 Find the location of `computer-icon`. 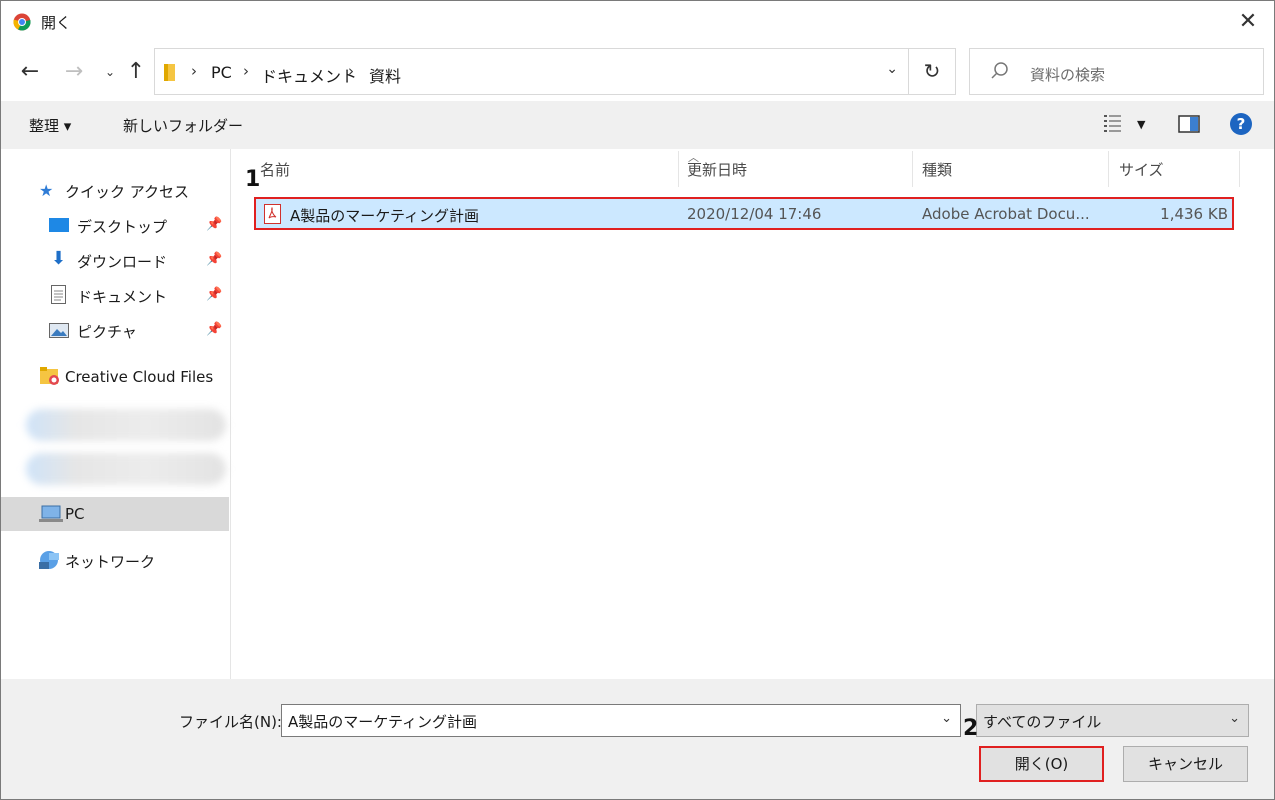

computer-icon is located at coordinates (51, 513).